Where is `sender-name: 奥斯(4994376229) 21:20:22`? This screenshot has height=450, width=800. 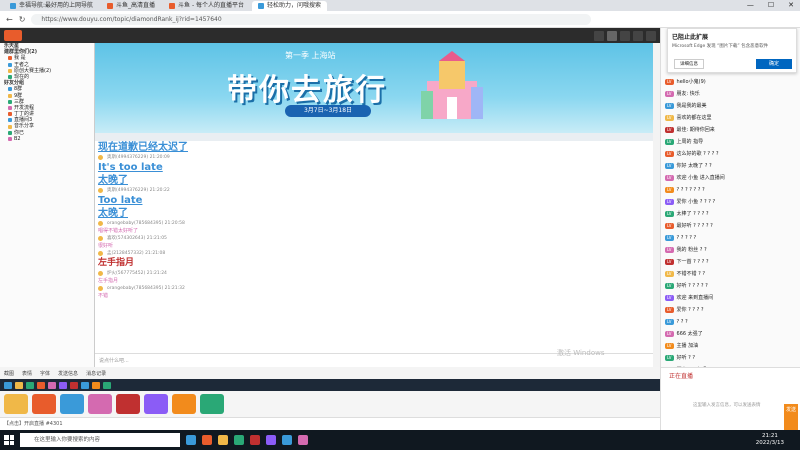 sender-name: 奥斯(4994376229) 21:20:22 is located at coordinates (138, 190).